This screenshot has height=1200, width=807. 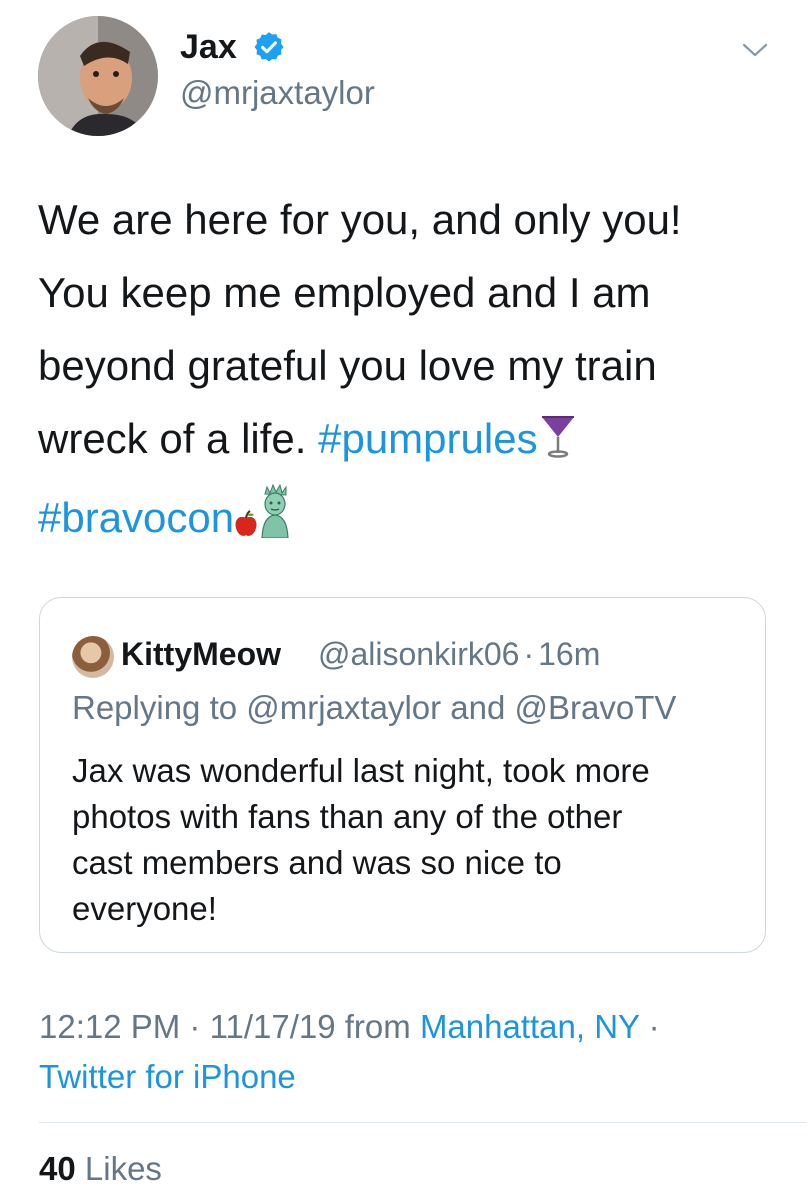 What do you see at coordinates (317, 862) in the screenshot?
I see `quoted-text-line: cast members and was so nice to` at bounding box center [317, 862].